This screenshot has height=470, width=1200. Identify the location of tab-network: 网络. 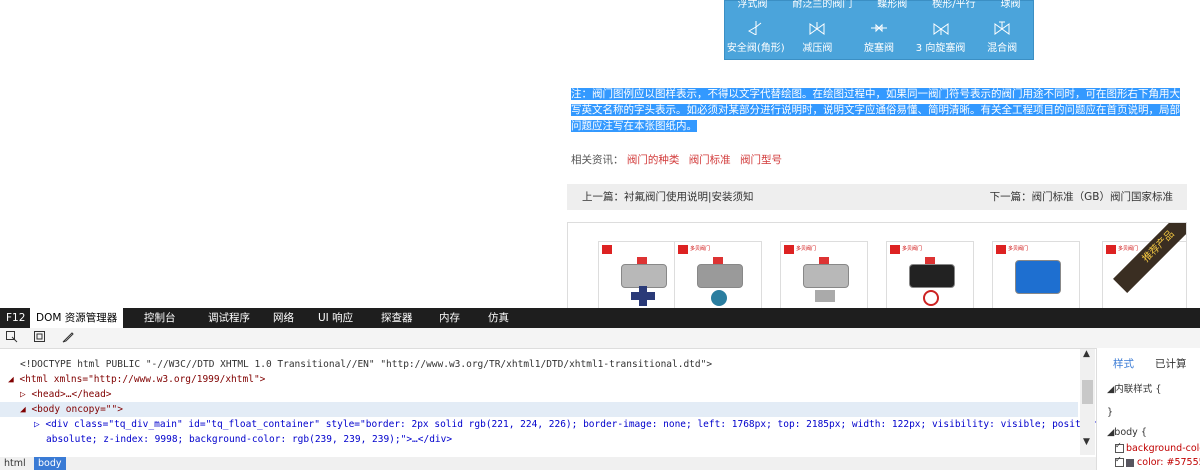
(283, 318).